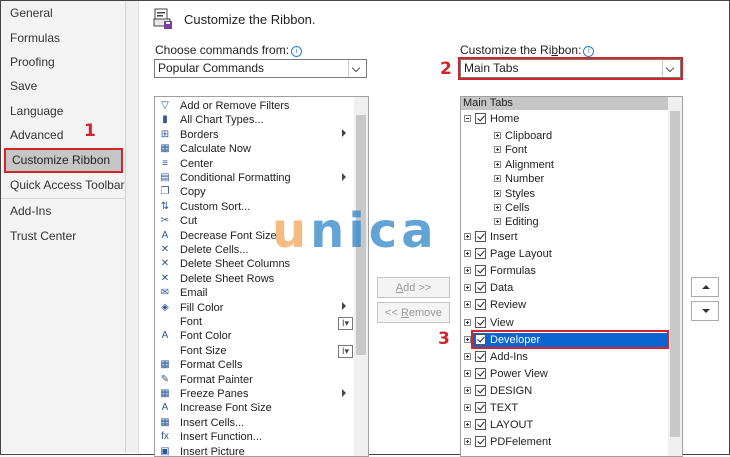  What do you see at coordinates (357, 68) in the screenshot?
I see `chevron-down-icon` at bounding box center [357, 68].